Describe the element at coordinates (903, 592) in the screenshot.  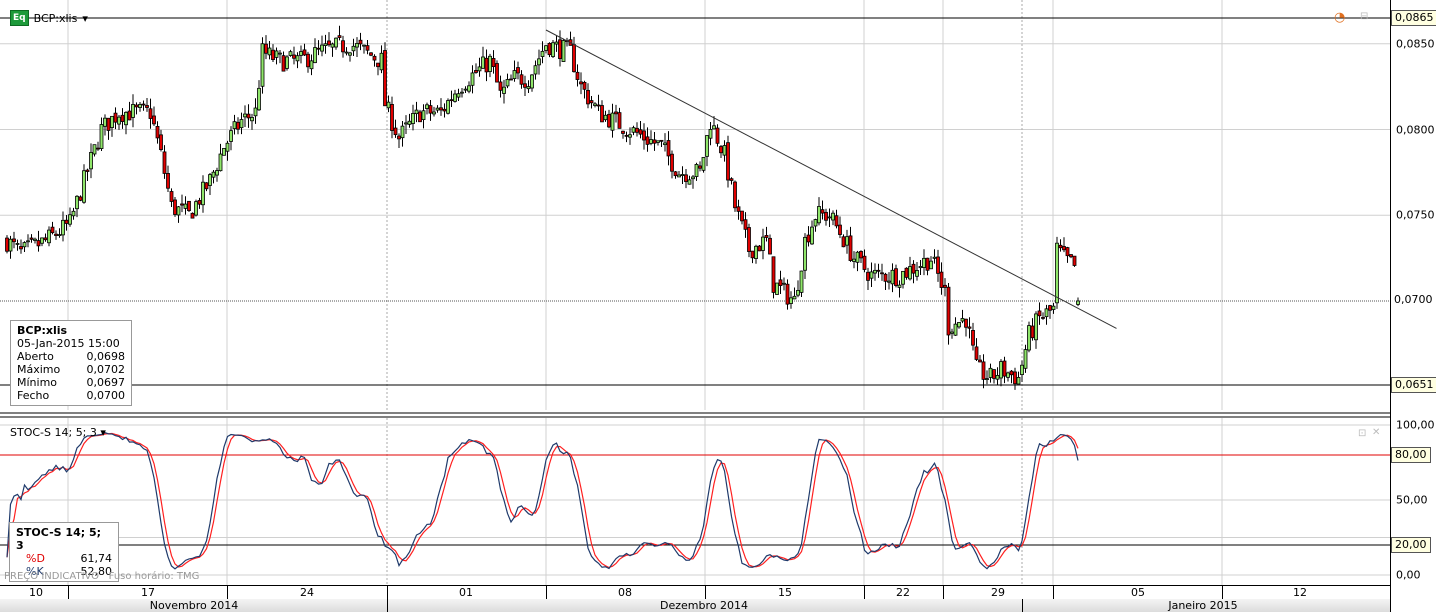
I see `week-label: 22` at that location.